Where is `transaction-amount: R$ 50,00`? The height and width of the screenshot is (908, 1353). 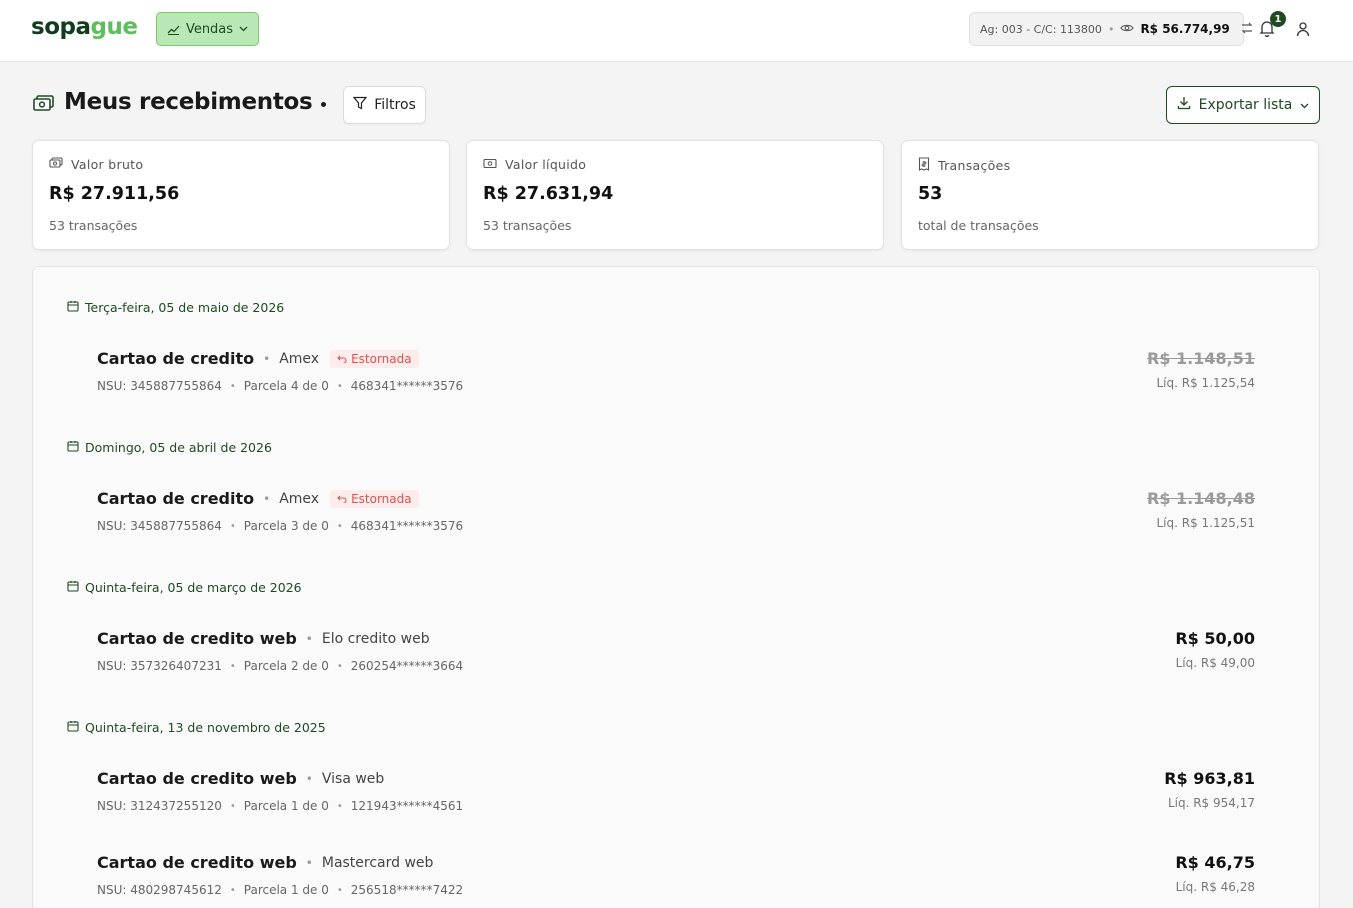 transaction-amount: R$ 50,00 is located at coordinates (1215, 638).